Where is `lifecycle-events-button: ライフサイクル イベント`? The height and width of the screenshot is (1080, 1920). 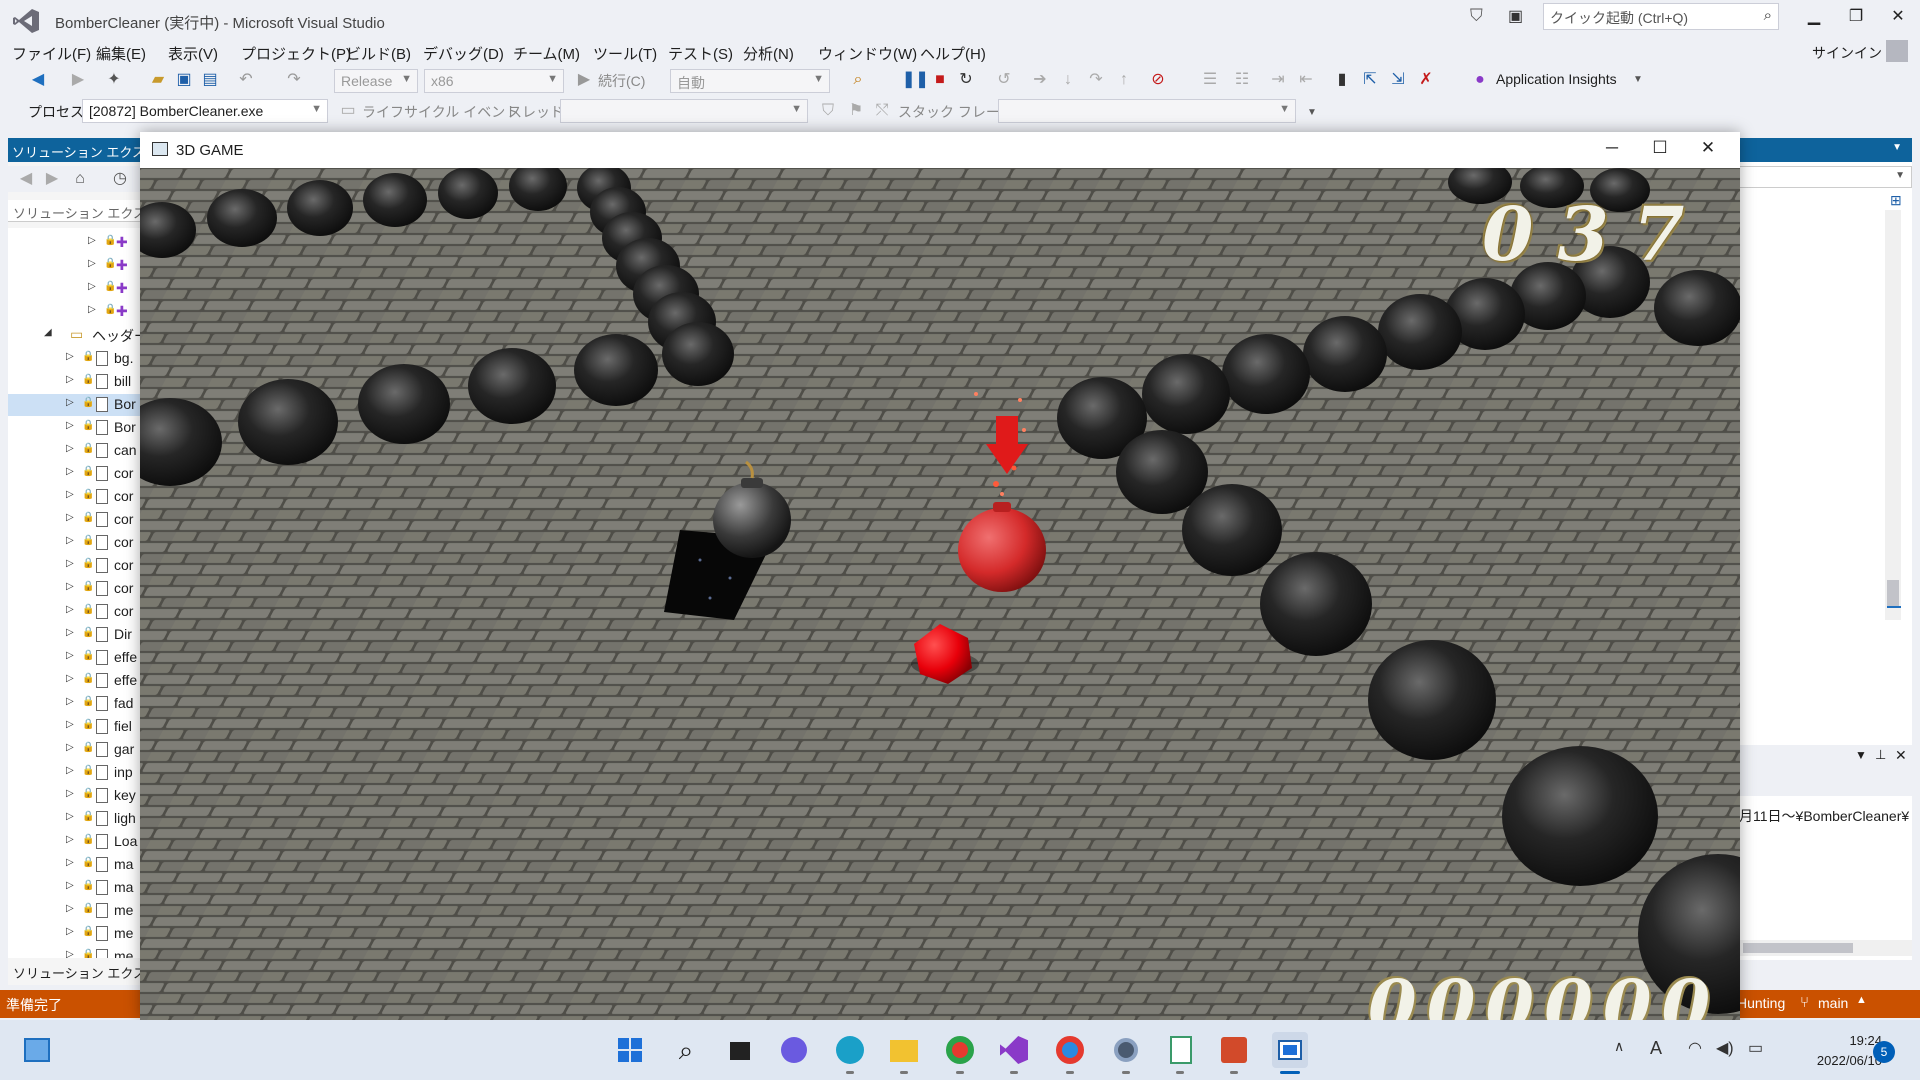
lifecycle-events-button: ライフサイクル イベント is located at coordinates (440, 112).